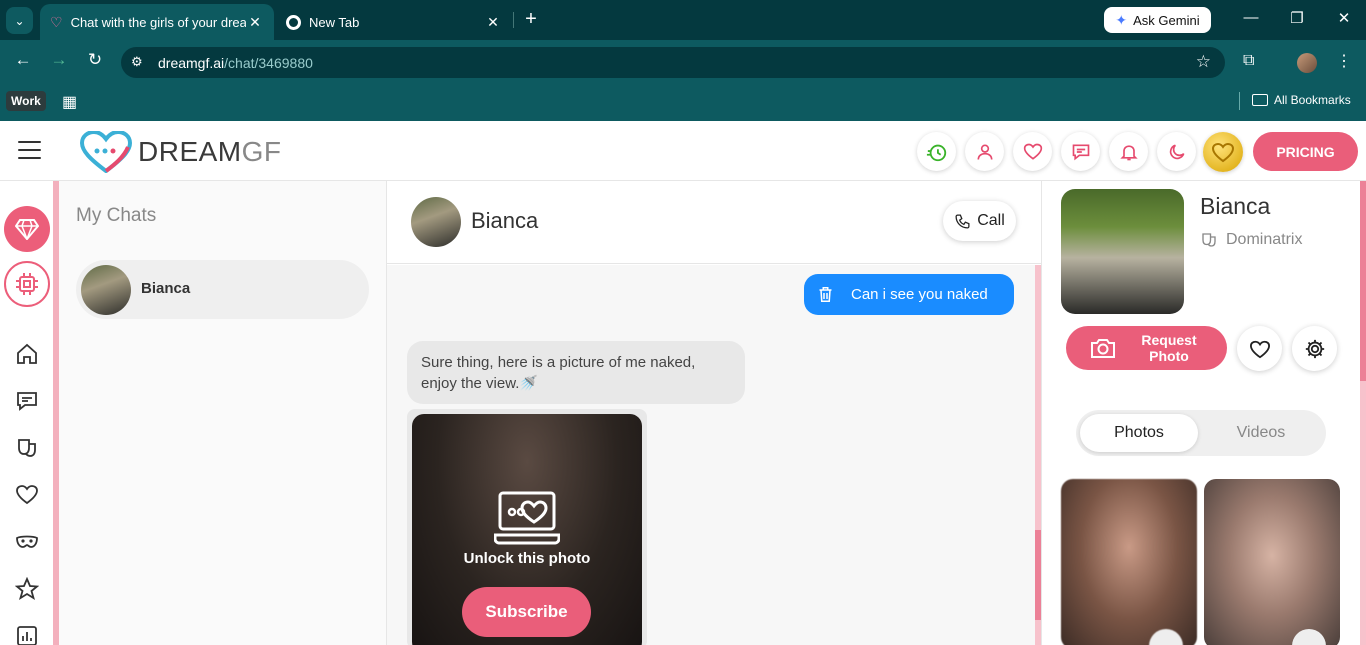  I want to click on chat-contact-name: Bianca, so click(505, 220).